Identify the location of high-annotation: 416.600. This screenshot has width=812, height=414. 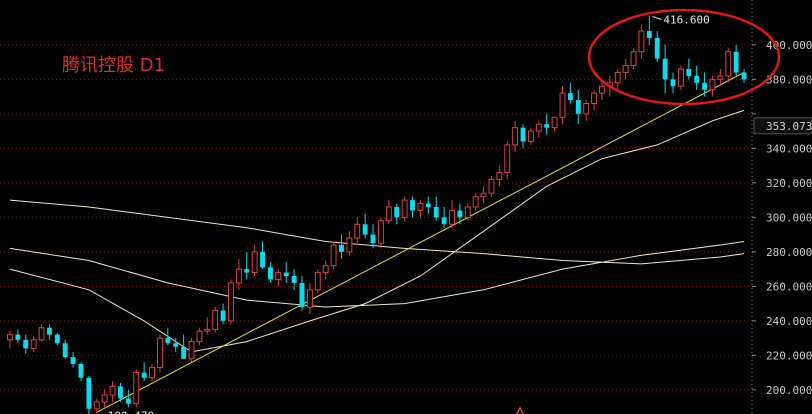
(681, 20).